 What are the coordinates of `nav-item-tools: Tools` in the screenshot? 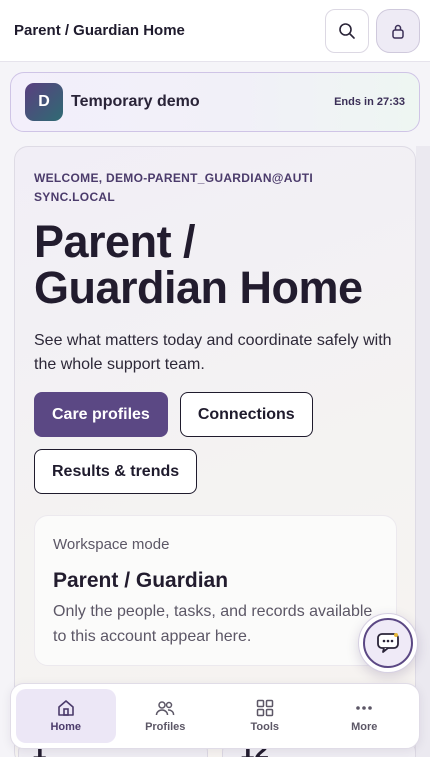 It's located at (265, 716).